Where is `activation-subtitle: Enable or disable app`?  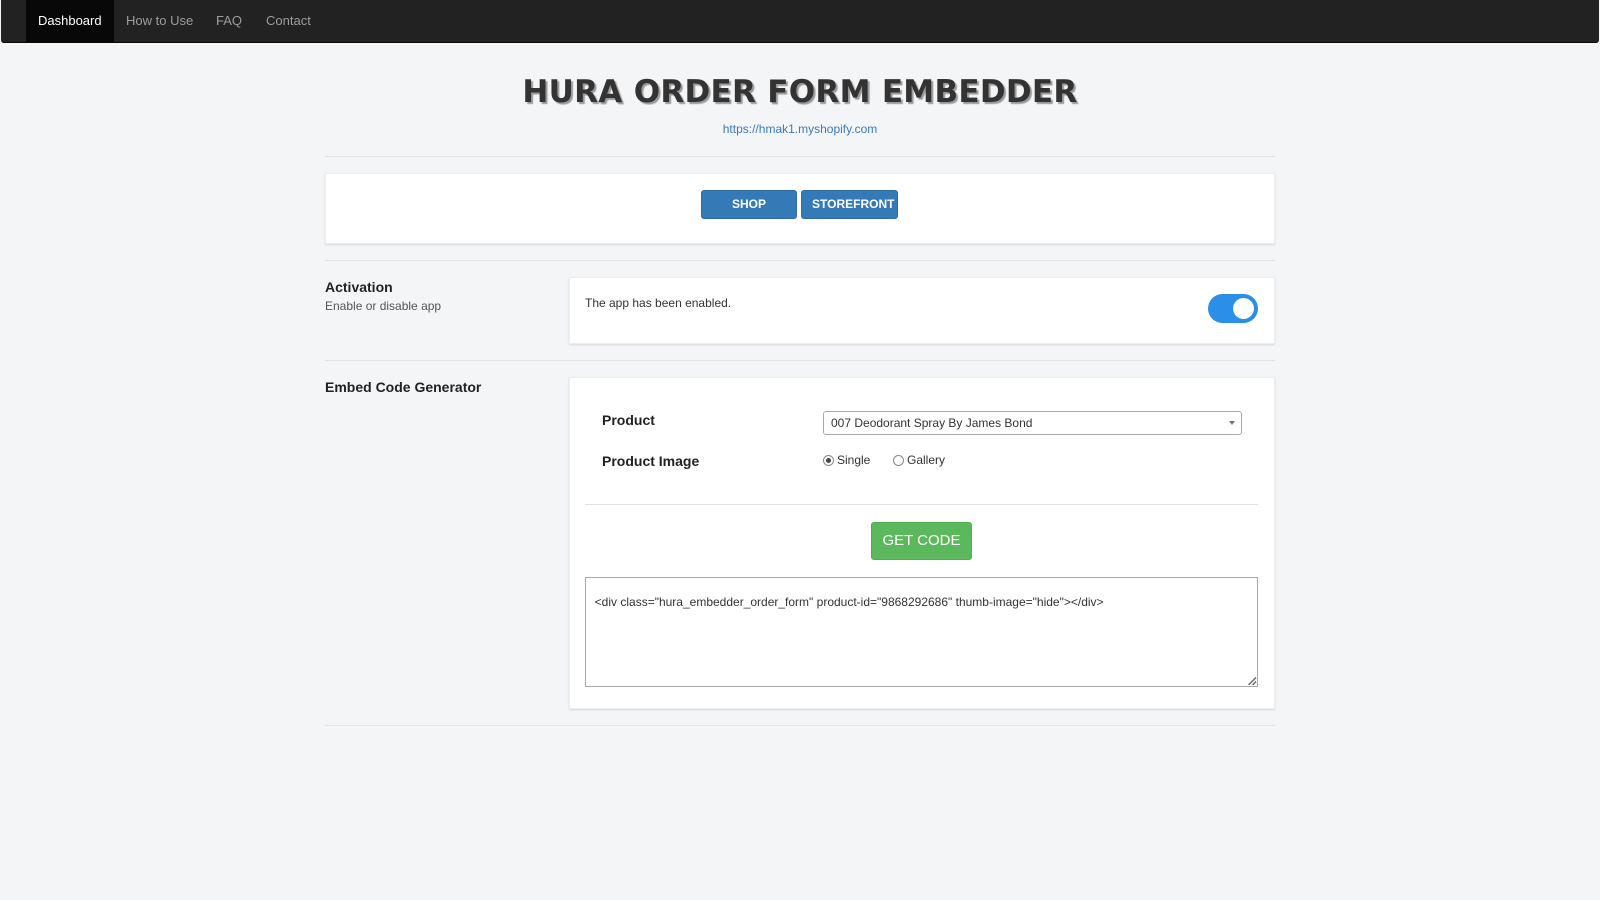
activation-subtitle: Enable or disable app is located at coordinates (383, 306).